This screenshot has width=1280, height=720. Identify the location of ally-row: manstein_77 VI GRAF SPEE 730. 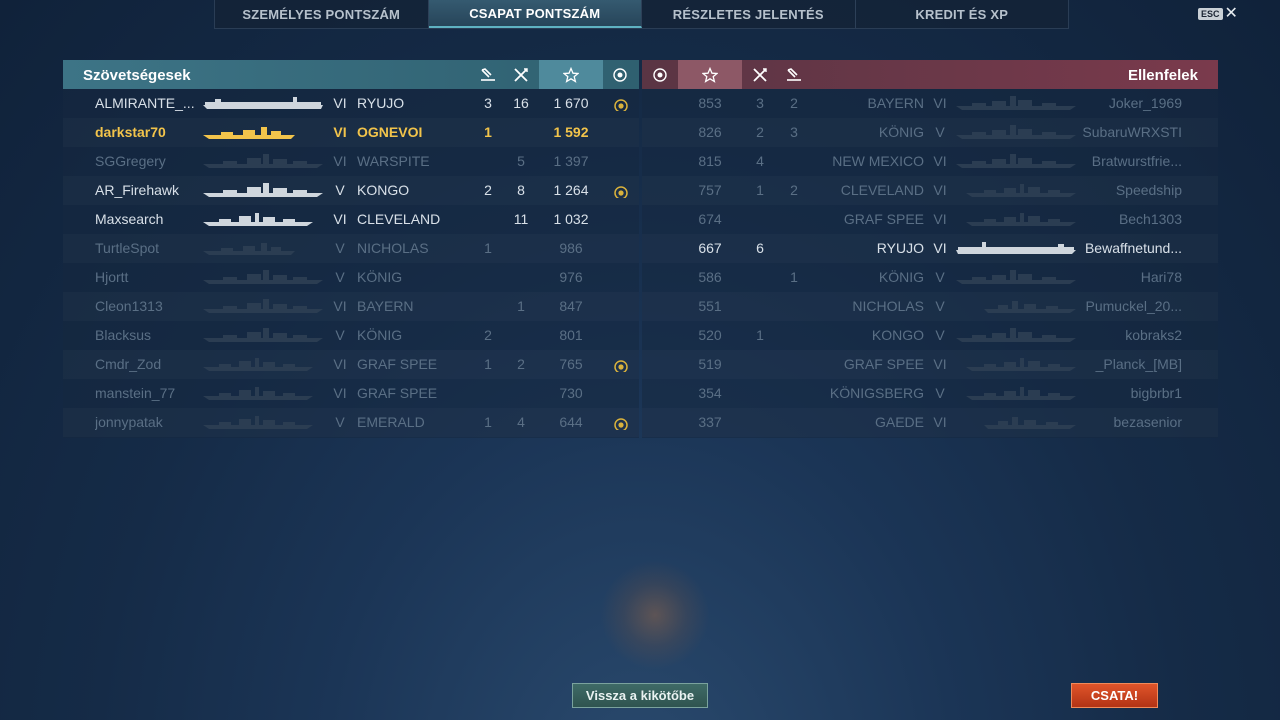
(351, 393).